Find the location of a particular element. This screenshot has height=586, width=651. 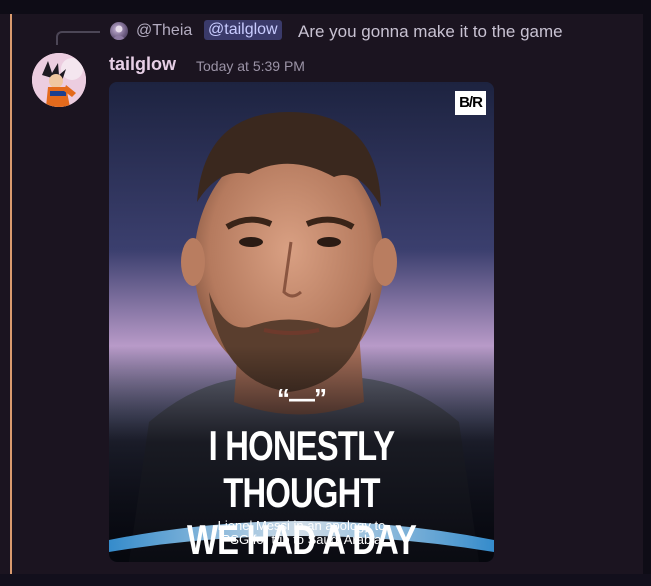

reply-mention: @tailglow is located at coordinates (243, 30).